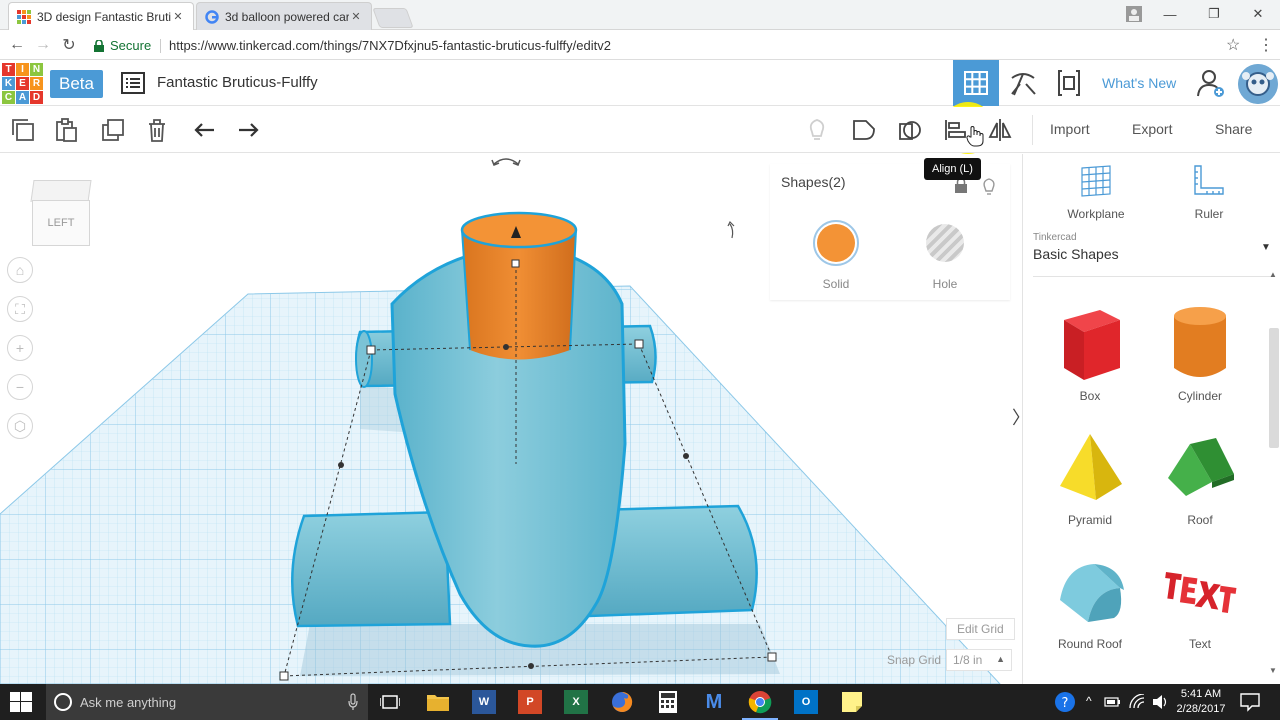  What do you see at coordinates (980, 629) in the screenshot?
I see `edit-grid-button: Edit Grid` at bounding box center [980, 629].